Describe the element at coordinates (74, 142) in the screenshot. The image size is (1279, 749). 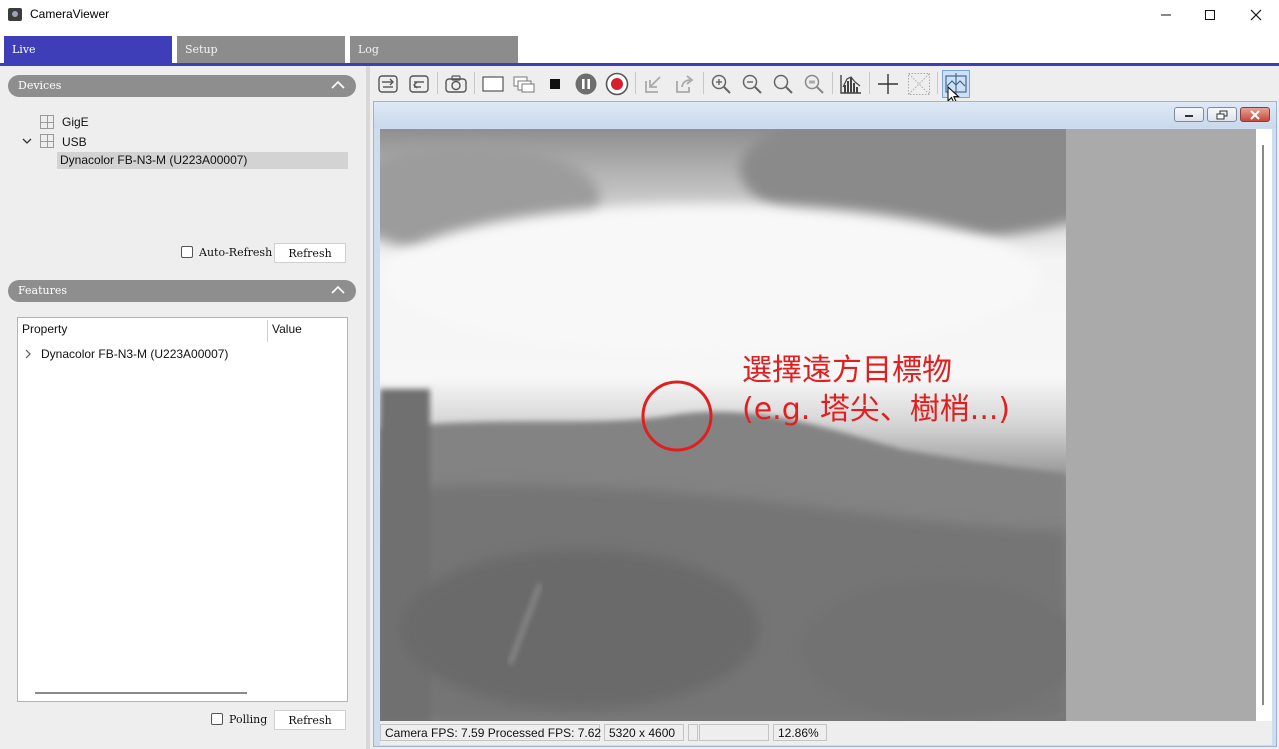
I see `tree-item-usb: USB` at that location.